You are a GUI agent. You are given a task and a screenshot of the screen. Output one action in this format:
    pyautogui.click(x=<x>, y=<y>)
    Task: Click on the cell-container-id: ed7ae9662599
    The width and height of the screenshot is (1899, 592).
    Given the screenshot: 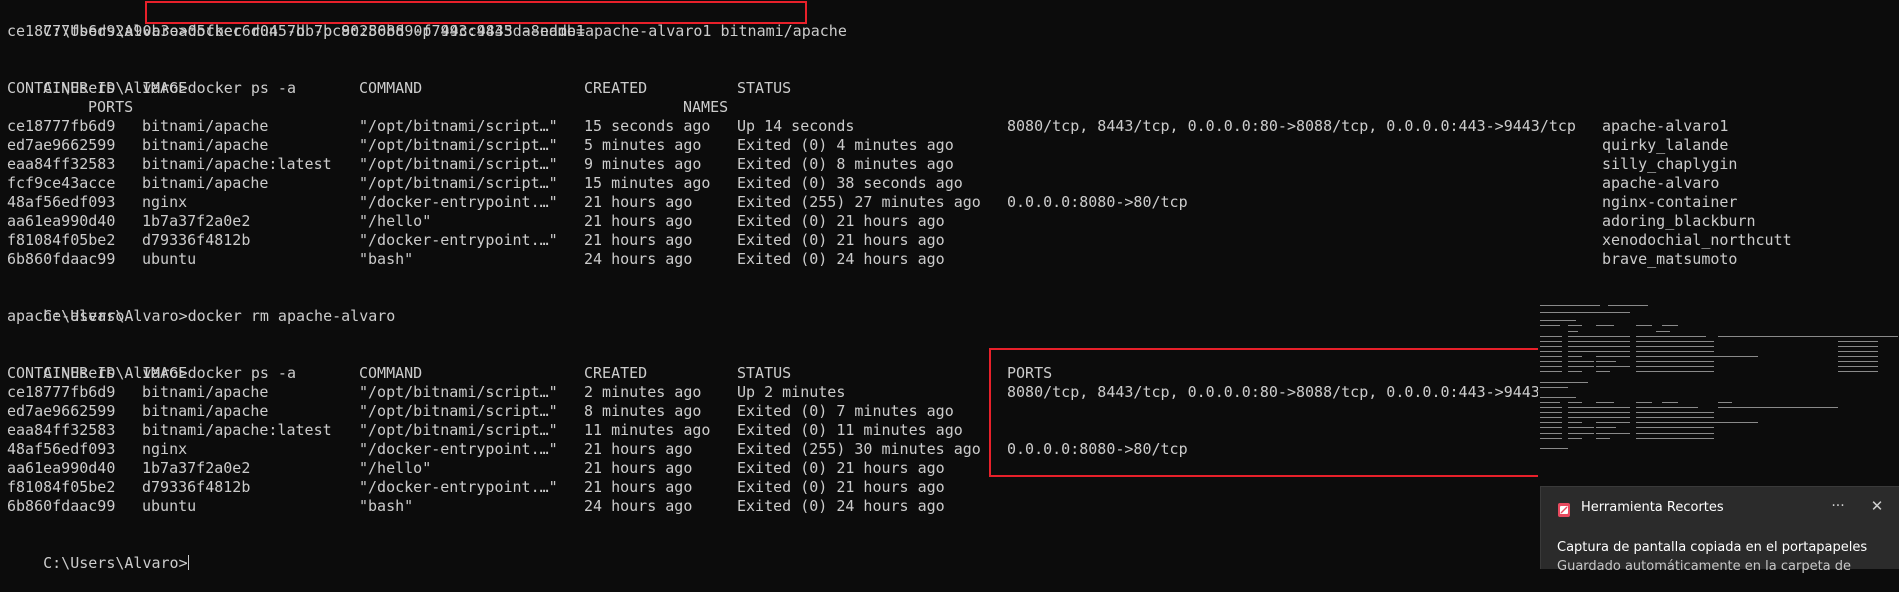 What is the action you would take?
    pyautogui.click(x=61, y=411)
    